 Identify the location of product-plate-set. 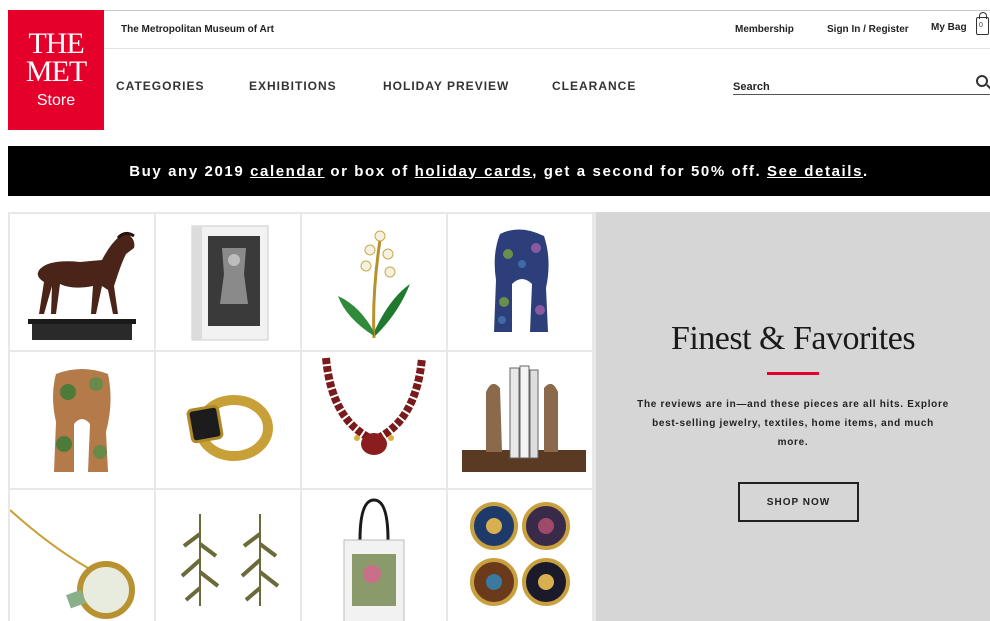
(520, 555).